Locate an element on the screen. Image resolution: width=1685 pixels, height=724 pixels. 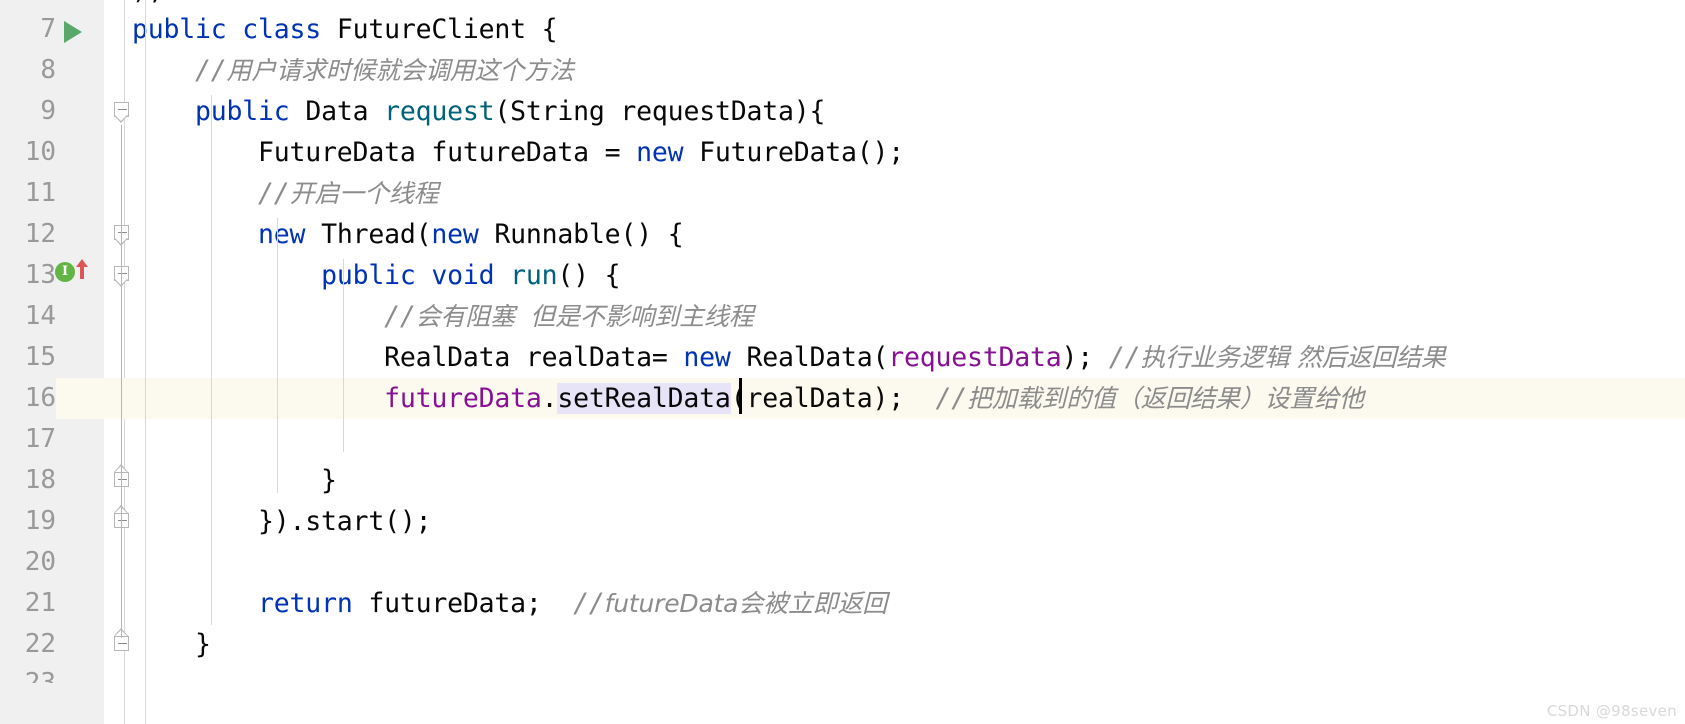
line-number: 8 is located at coordinates (28, 70).